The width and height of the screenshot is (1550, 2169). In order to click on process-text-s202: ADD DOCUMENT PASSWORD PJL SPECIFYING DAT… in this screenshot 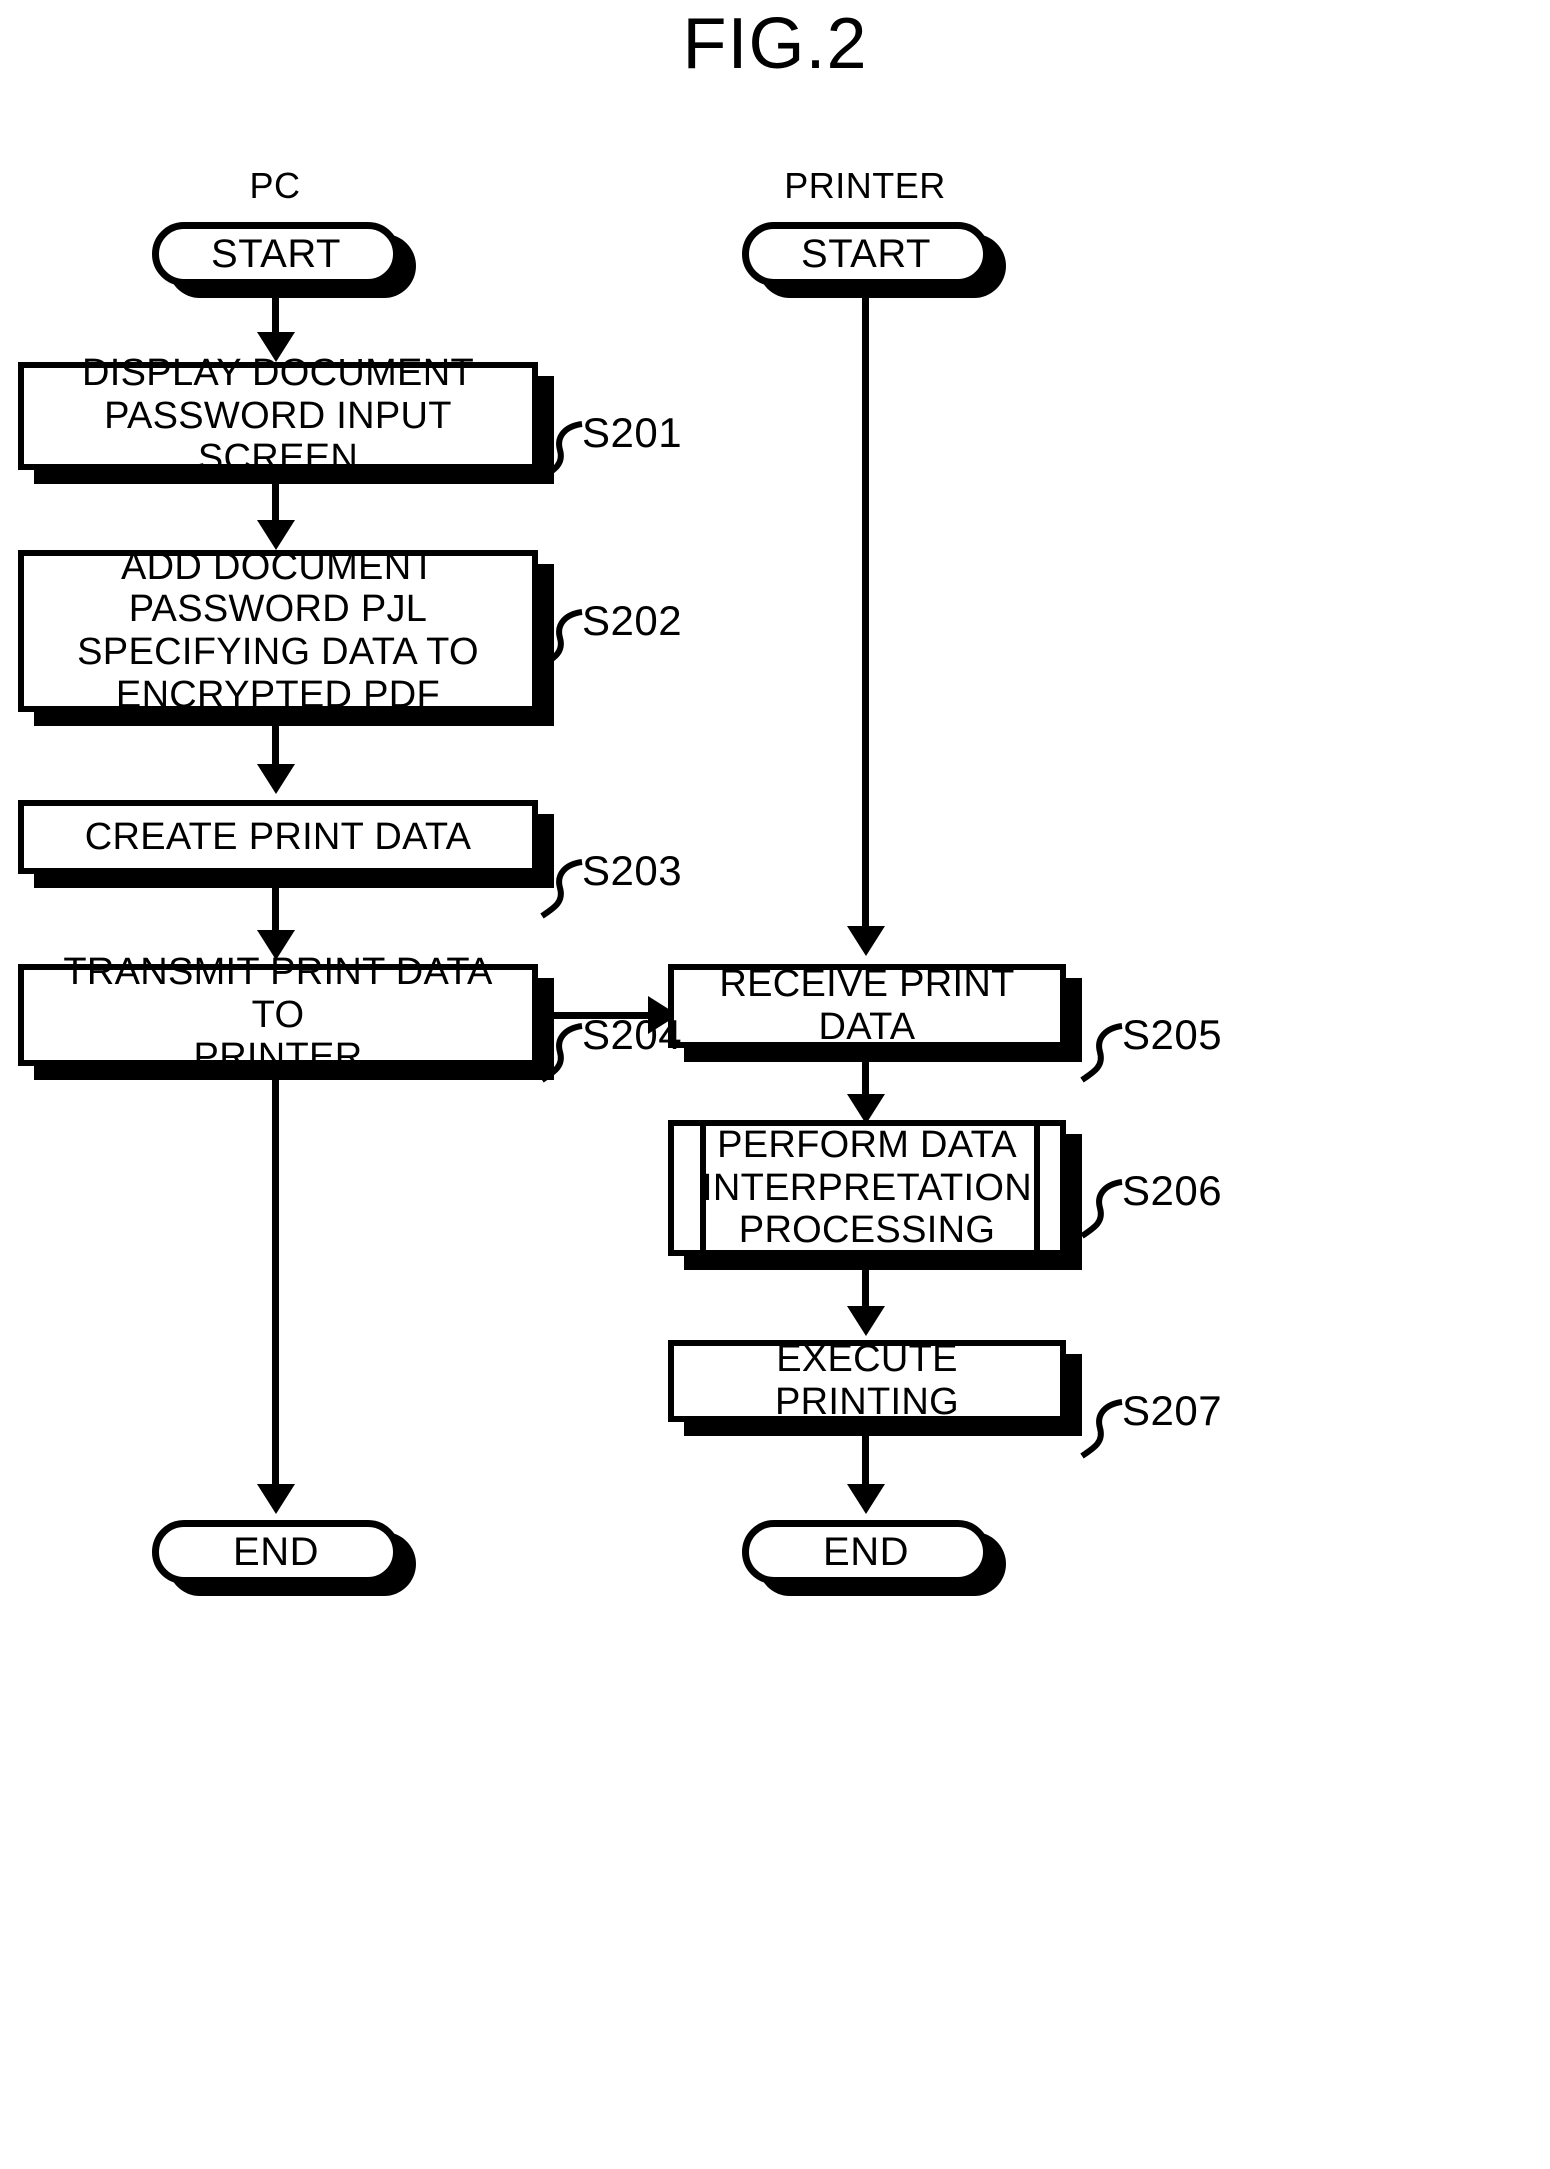, I will do `click(278, 630)`.